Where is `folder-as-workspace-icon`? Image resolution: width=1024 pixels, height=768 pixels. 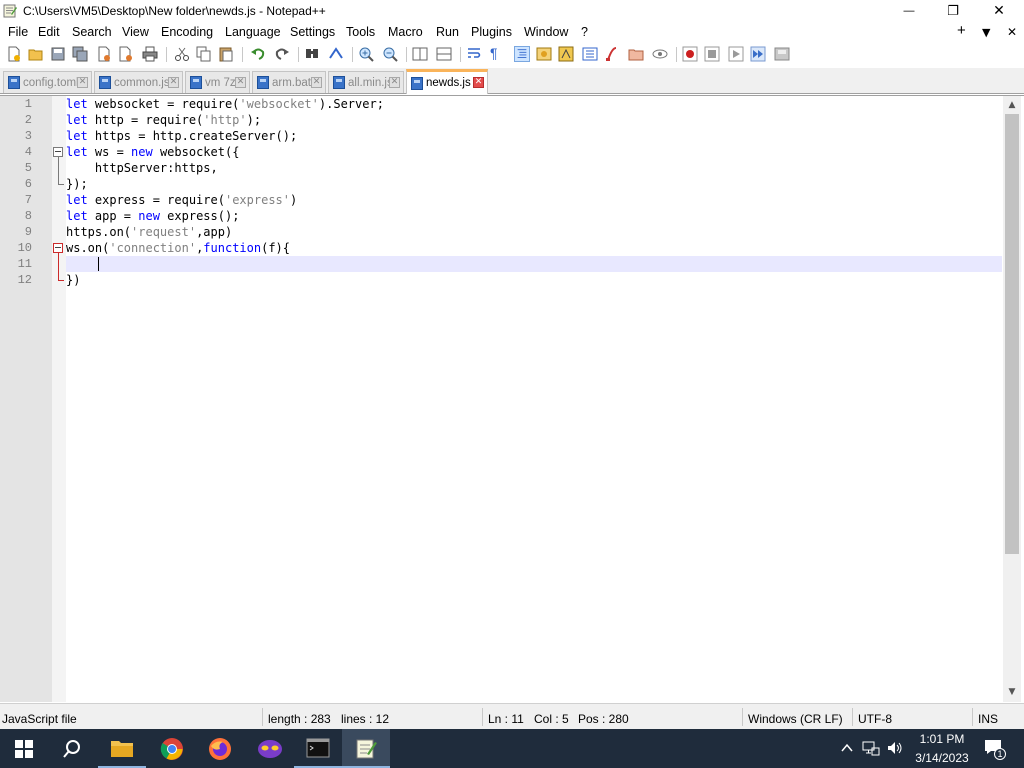
folder-as-workspace-icon is located at coordinates (612, 54).